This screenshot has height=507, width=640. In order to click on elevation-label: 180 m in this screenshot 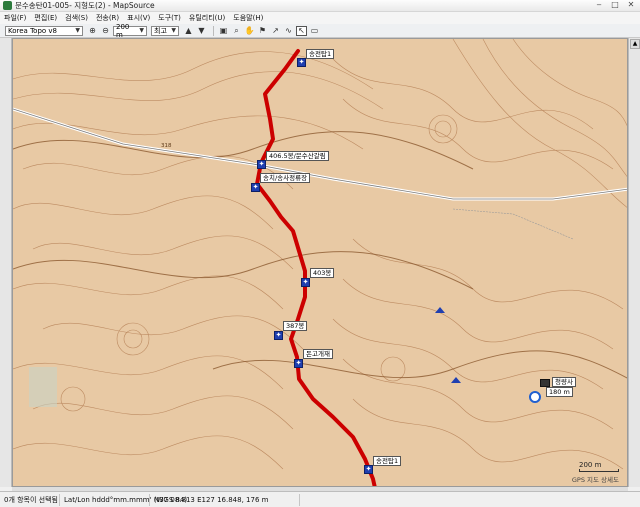, I will do `click(559, 392)`.